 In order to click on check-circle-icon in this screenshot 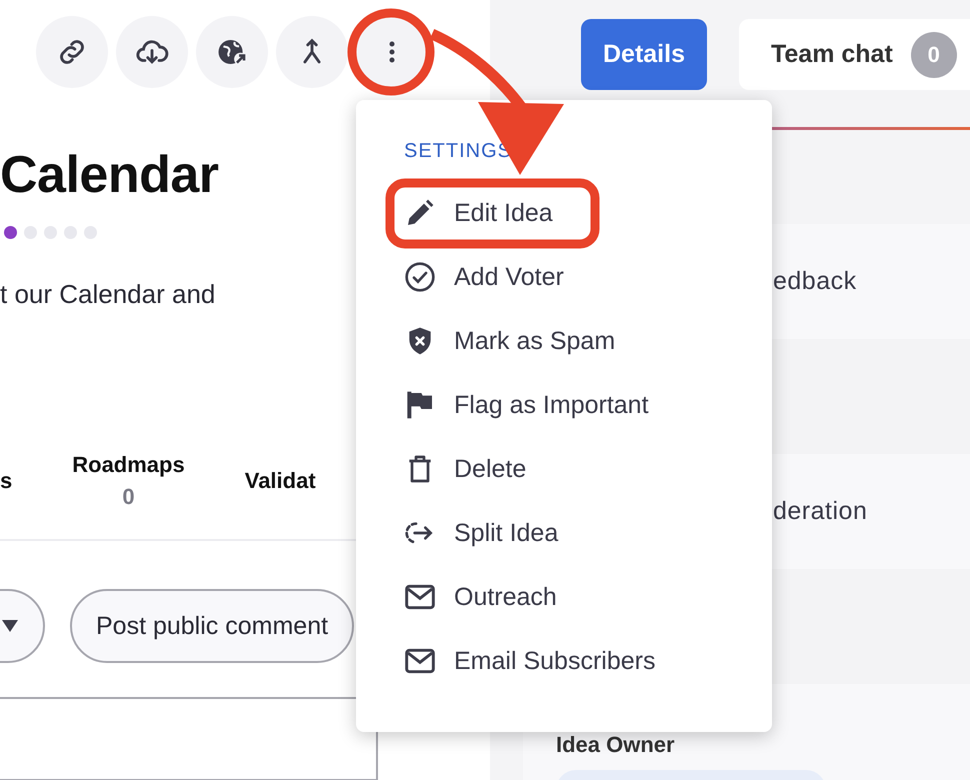, I will do `click(420, 277)`.